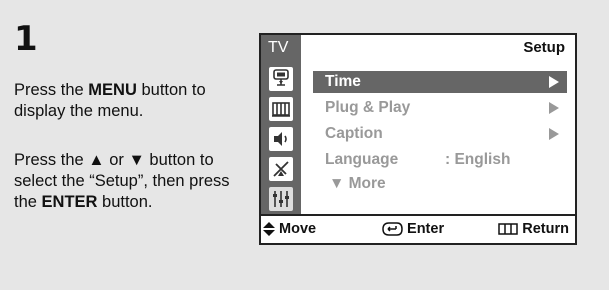 The width and height of the screenshot is (609, 290). Describe the element at coordinates (392, 229) in the screenshot. I see `enter-icon` at that location.